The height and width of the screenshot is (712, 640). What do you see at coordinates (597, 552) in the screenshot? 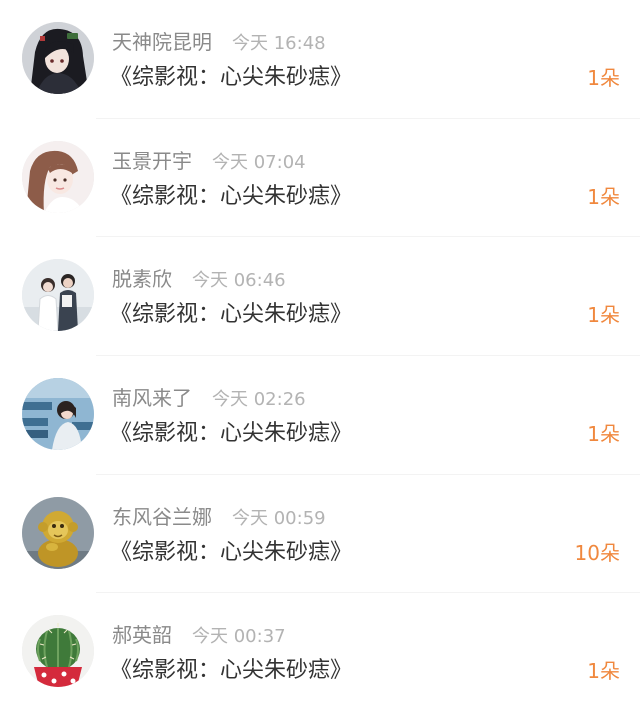
I see `flower-count: 10朵` at bounding box center [597, 552].